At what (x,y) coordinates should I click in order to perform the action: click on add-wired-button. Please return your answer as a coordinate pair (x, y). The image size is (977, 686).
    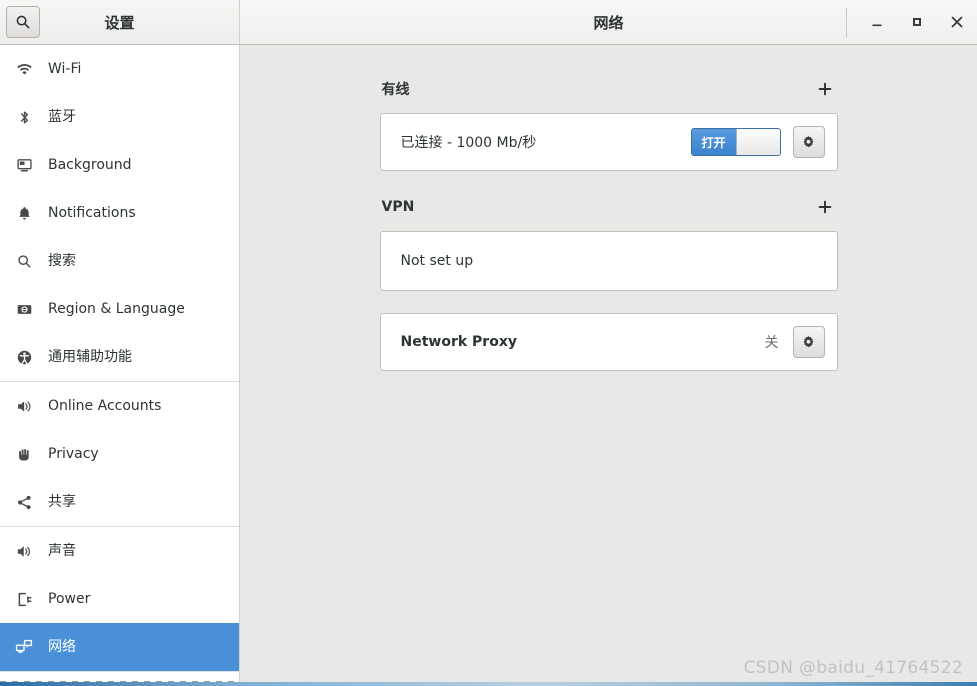
    Looking at the image, I should click on (825, 89).